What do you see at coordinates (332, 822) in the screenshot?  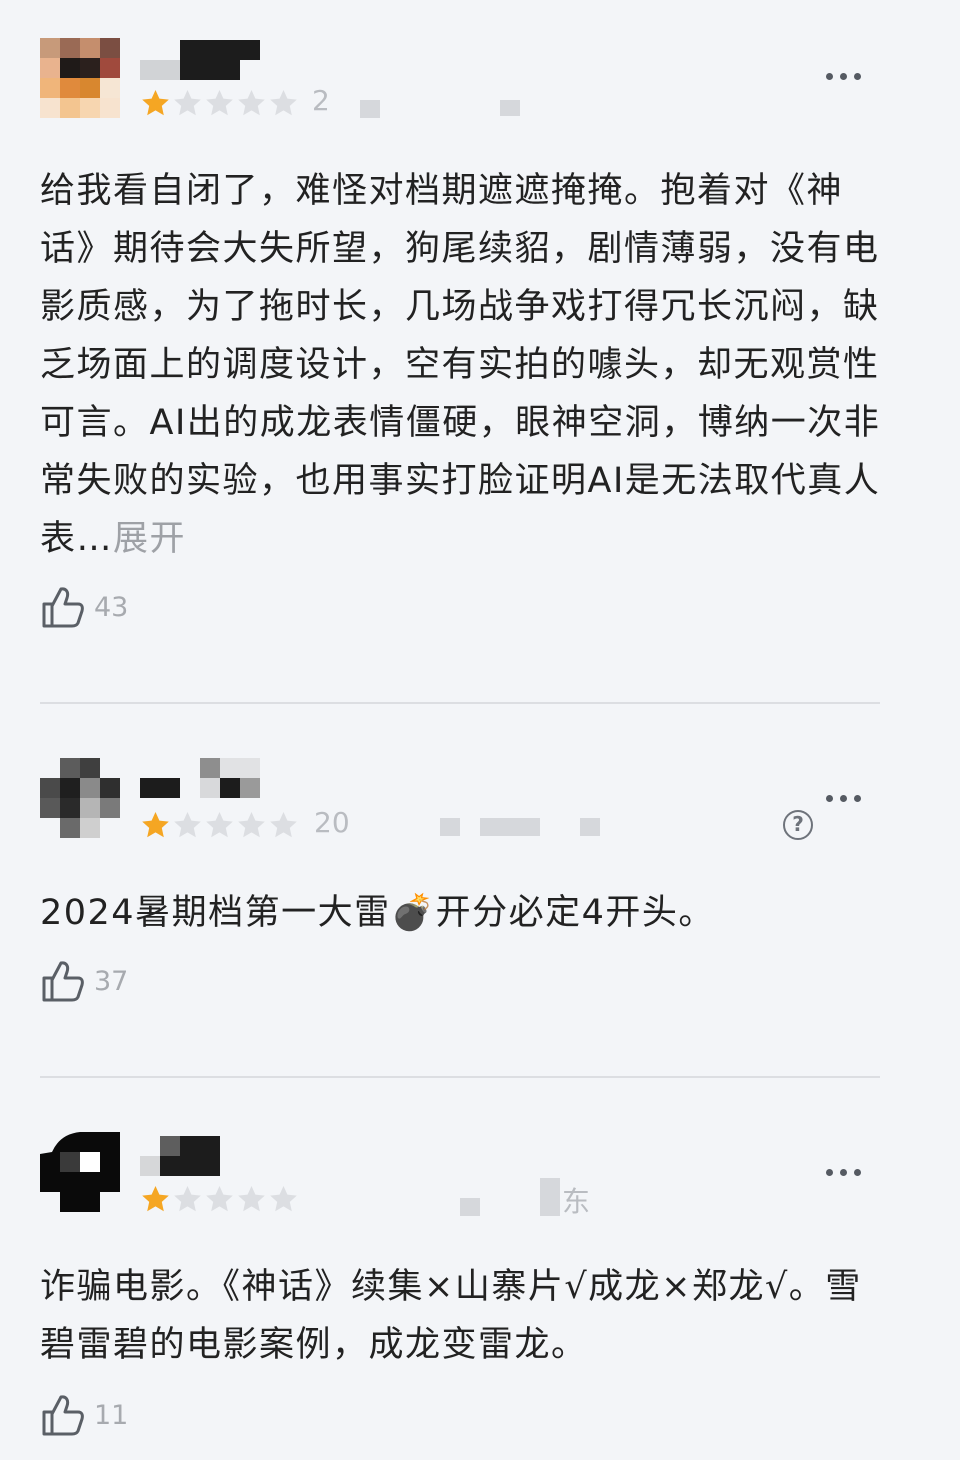 I see `review-date: 20` at bounding box center [332, 822].